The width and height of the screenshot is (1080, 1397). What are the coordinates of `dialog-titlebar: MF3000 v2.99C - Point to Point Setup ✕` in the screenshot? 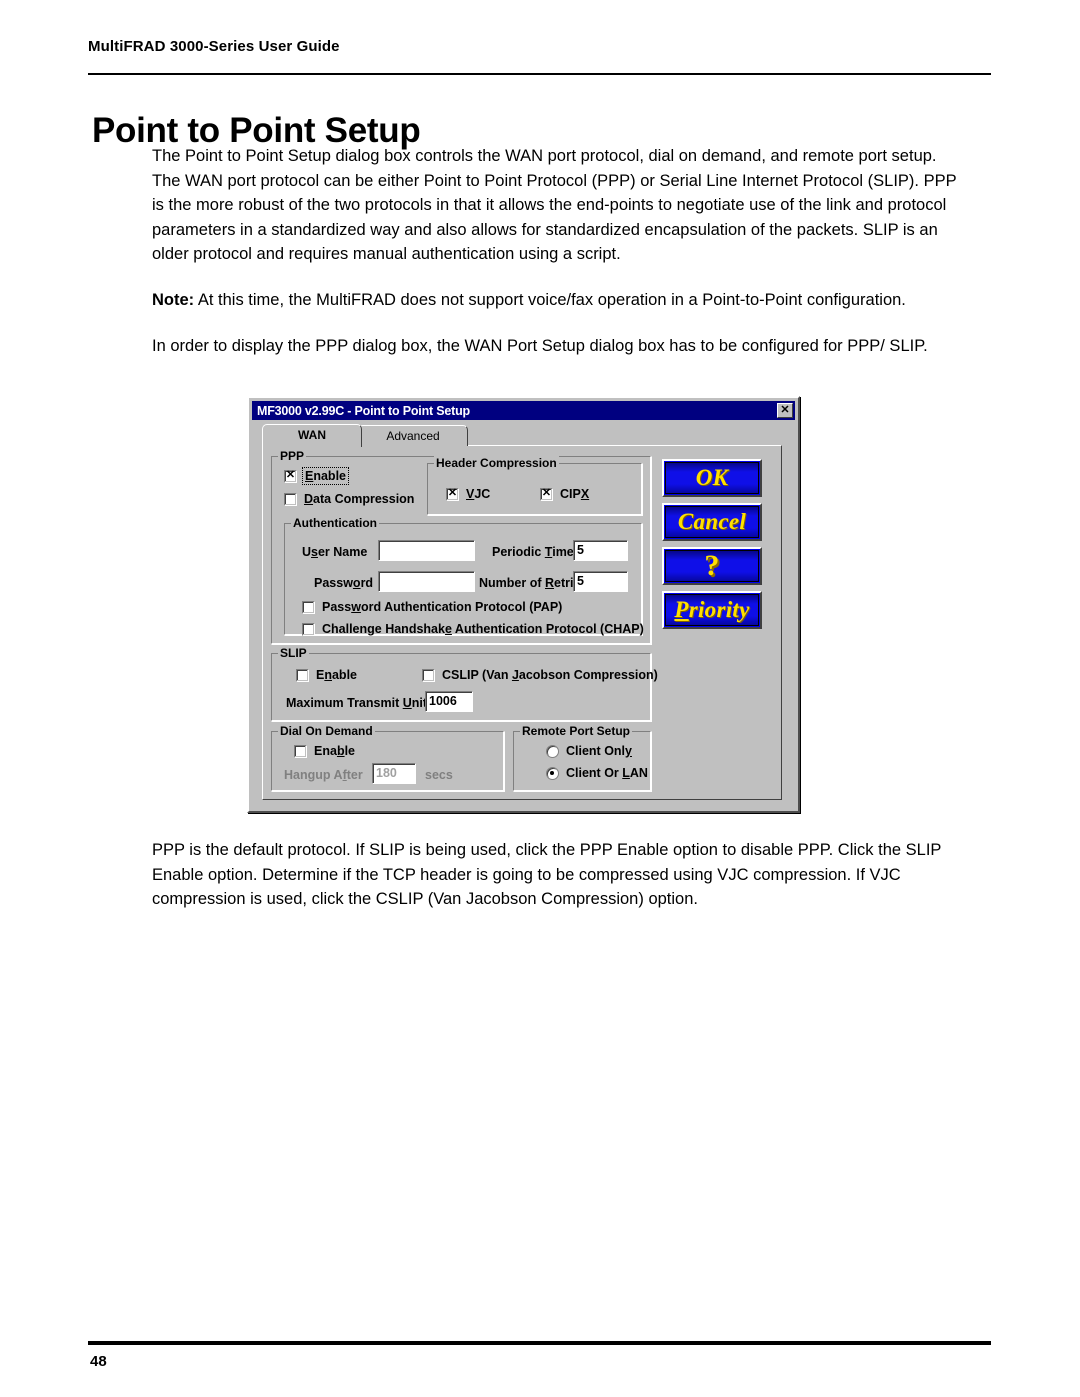 It's located at (523, 410).